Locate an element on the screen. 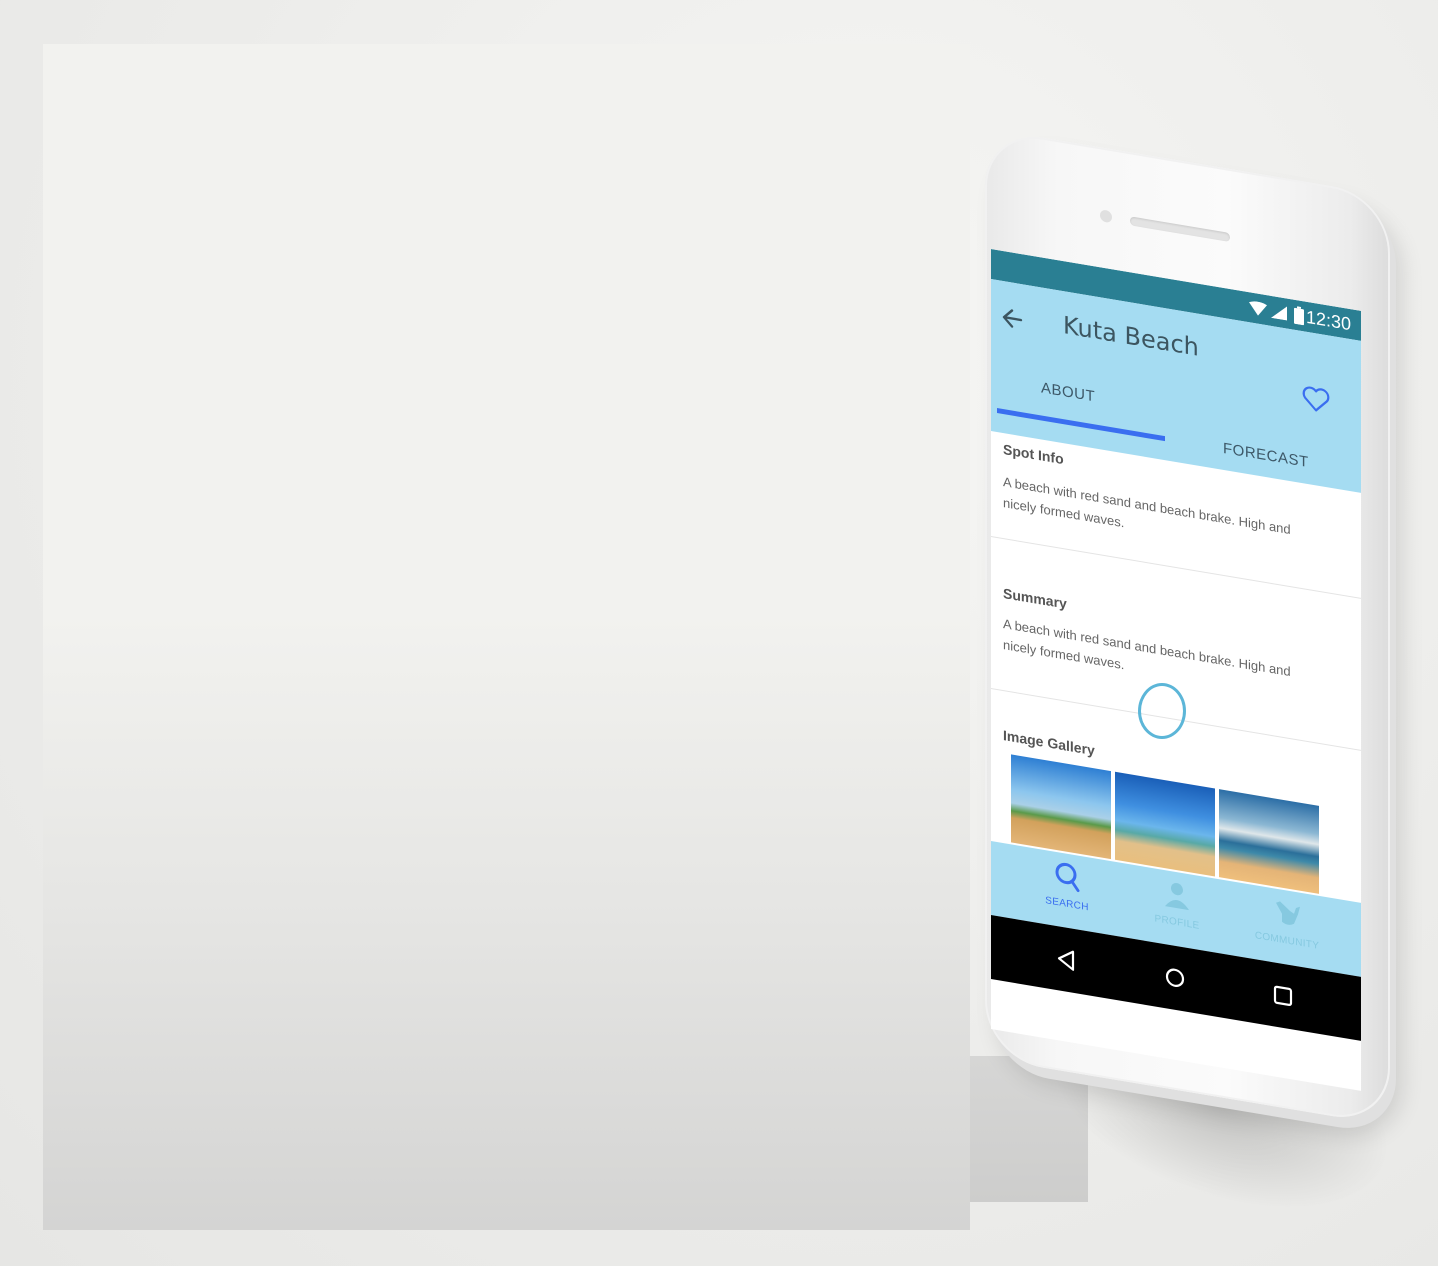 Image resolution: width=1438 pixels, height=1266 pixels. recents-square-icon is located at coordinates (1283, 996).